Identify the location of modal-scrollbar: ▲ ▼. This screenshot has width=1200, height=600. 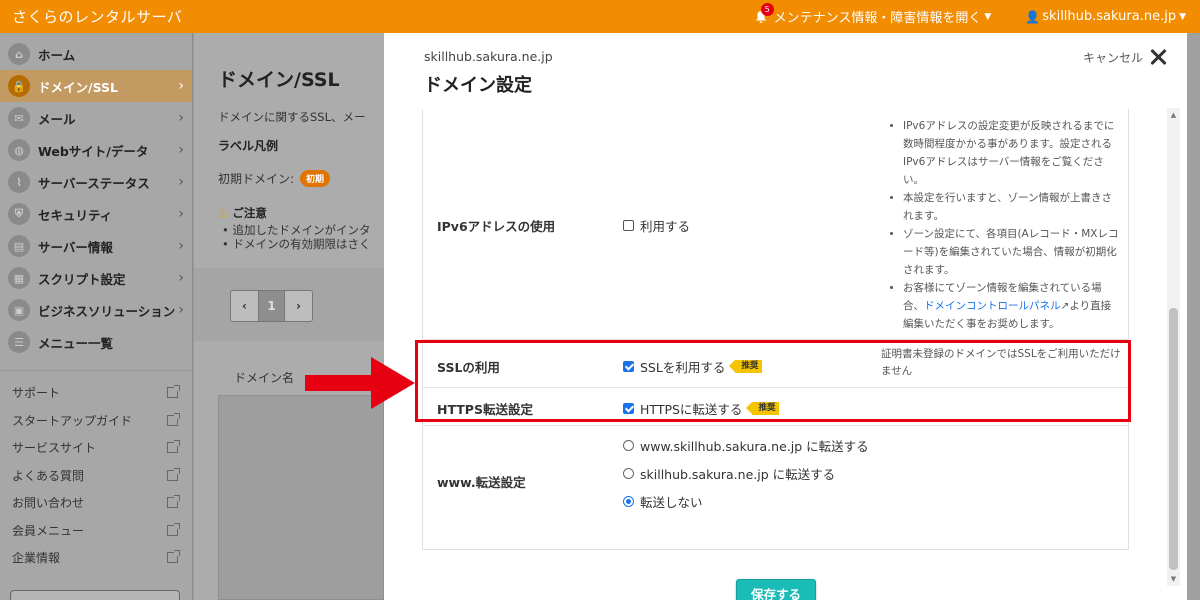
(1173, 347).